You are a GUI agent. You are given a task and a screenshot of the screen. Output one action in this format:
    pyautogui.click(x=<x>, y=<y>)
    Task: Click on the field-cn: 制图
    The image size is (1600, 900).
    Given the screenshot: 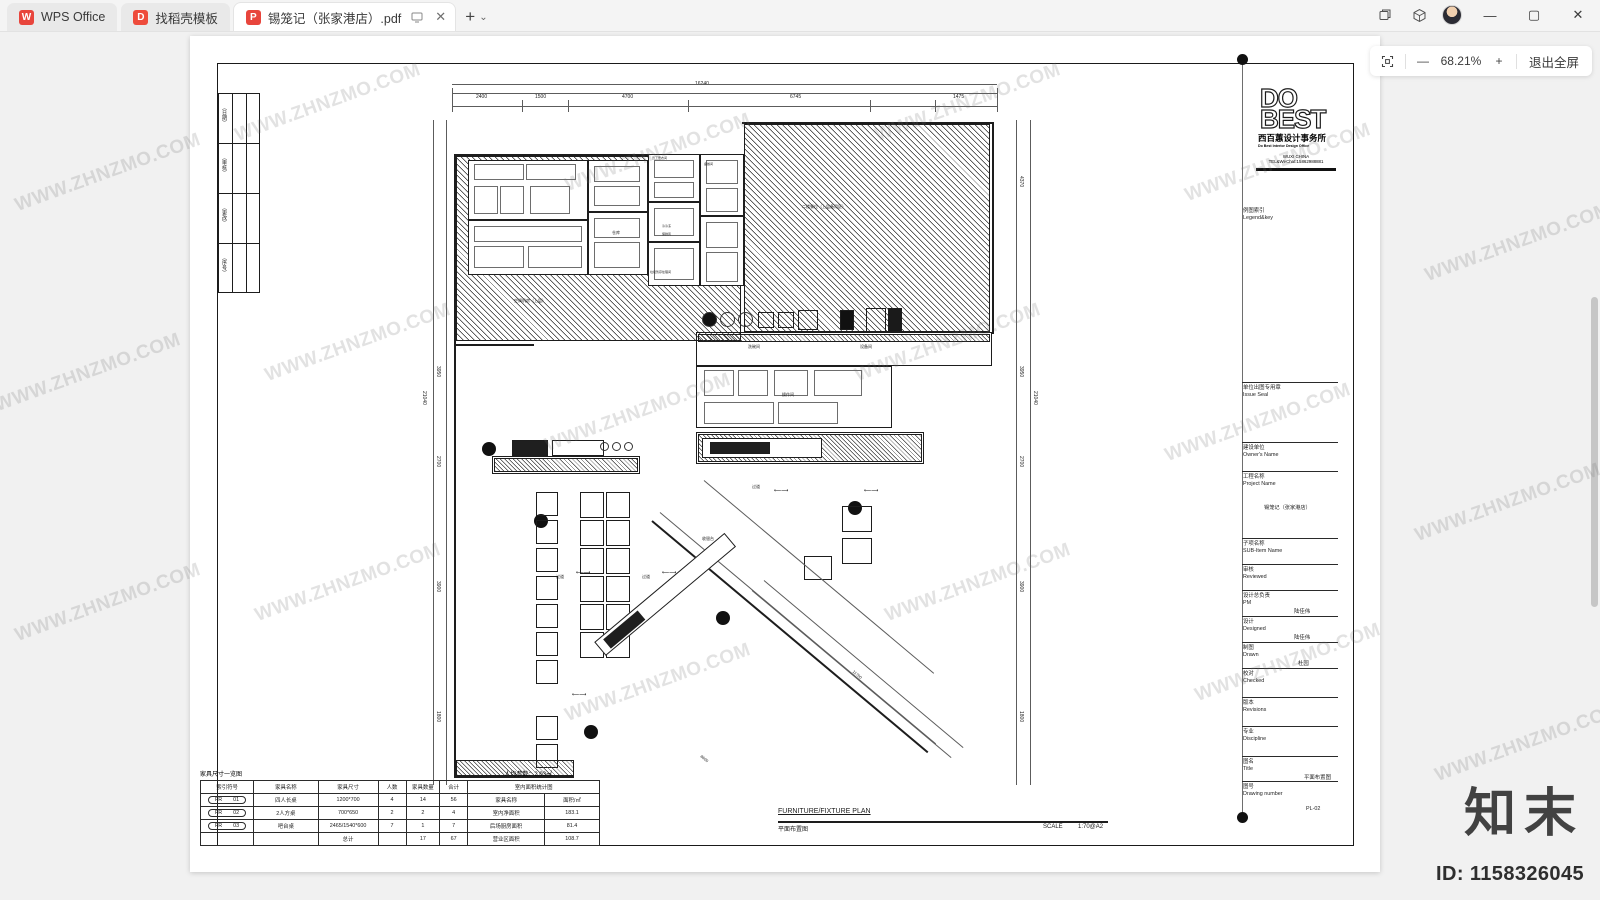 What is the action you would take?
    pyautogui.click(x=1248, y=648)
    